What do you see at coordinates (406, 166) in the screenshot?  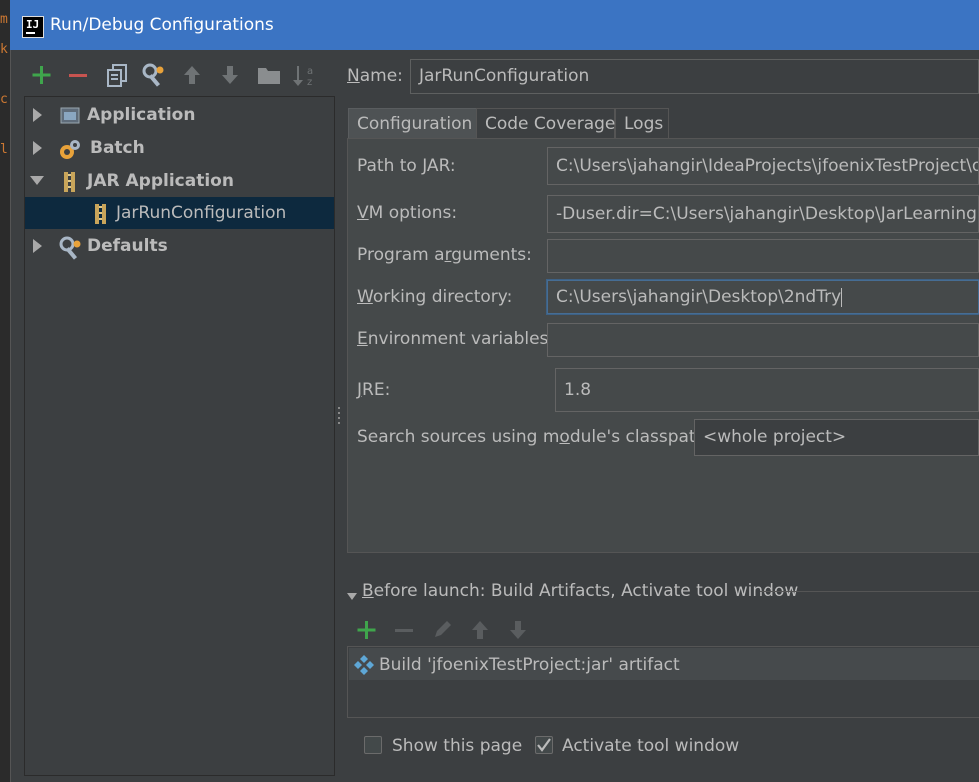 I see `path-to-jar-label: Path to JAR:` at bounding box center [406, 166].